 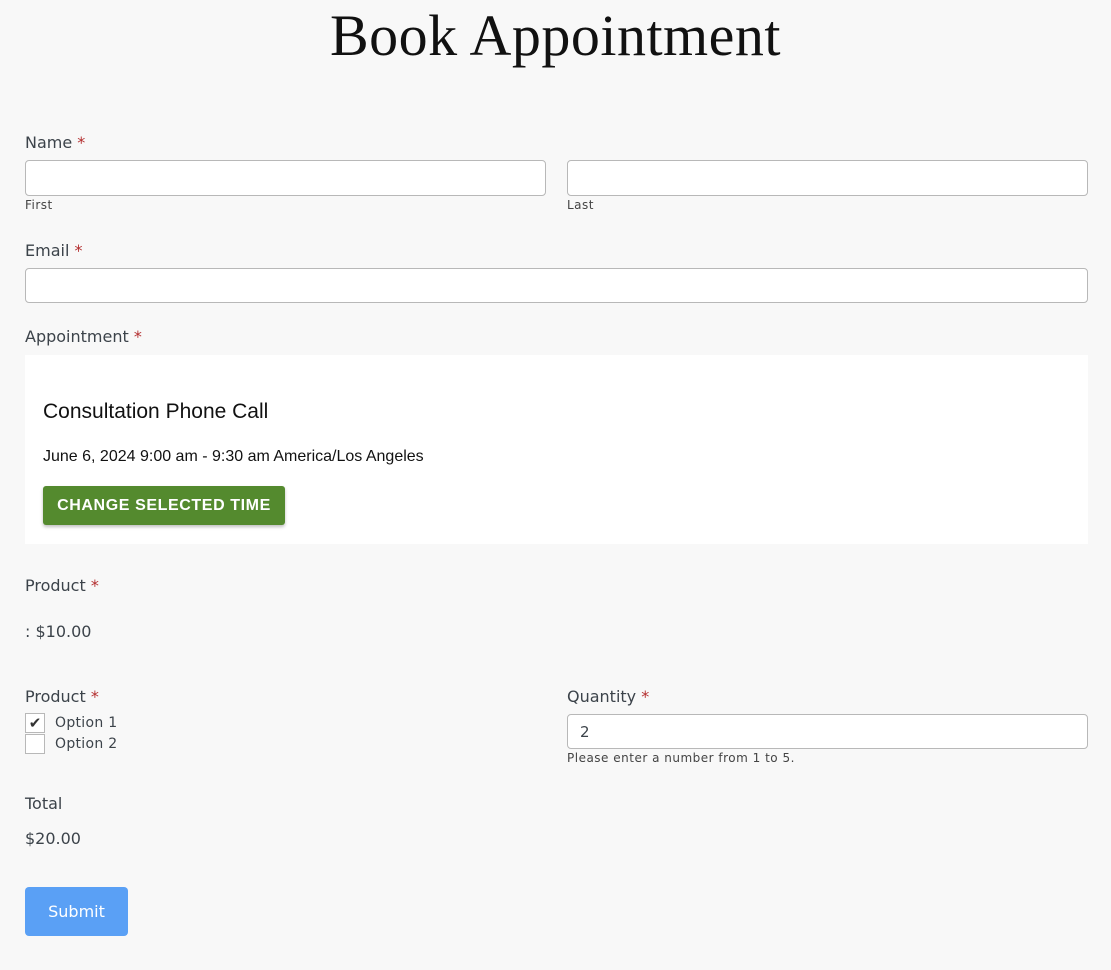 What do you see at coordinates (81, 142) in the screenshot?
I see `name-required-mark: *` at bounding box center [81, 142].